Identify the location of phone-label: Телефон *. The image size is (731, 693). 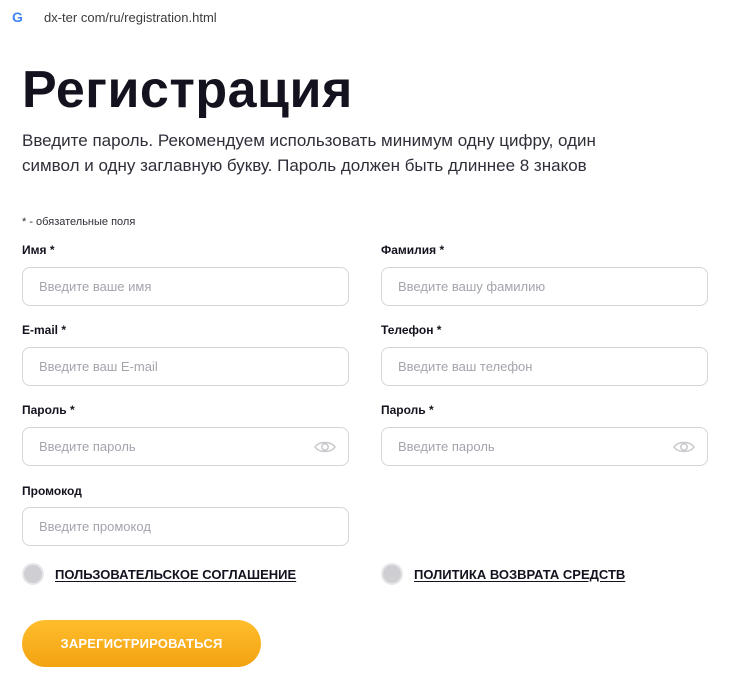
(411, 330).